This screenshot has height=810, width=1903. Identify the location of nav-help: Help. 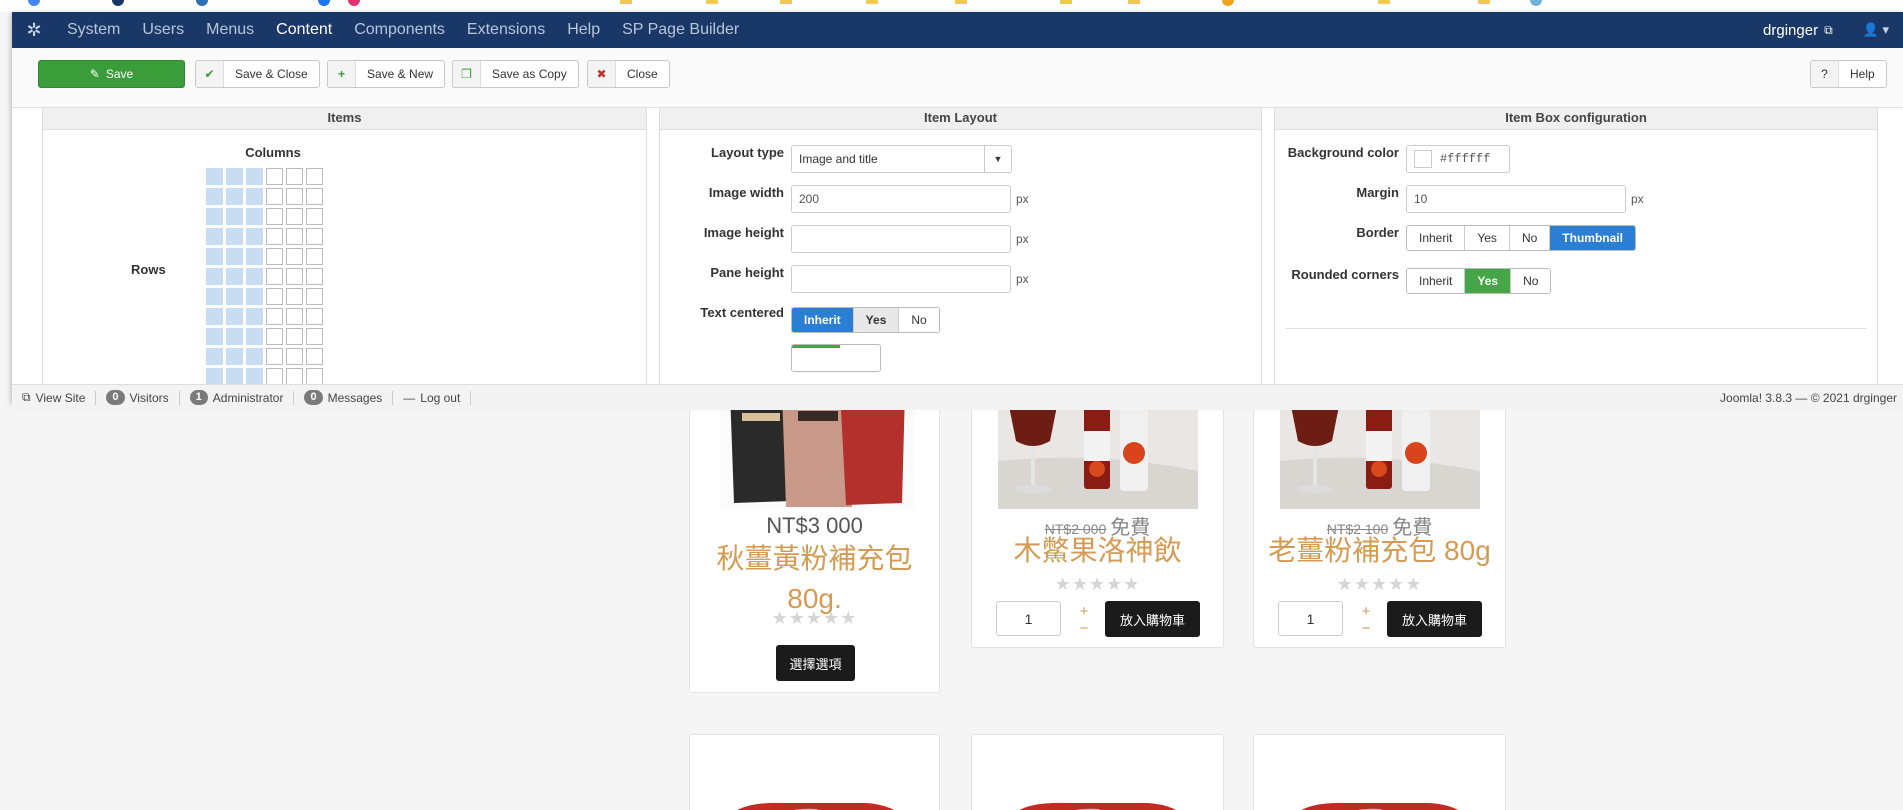
(583, 30).